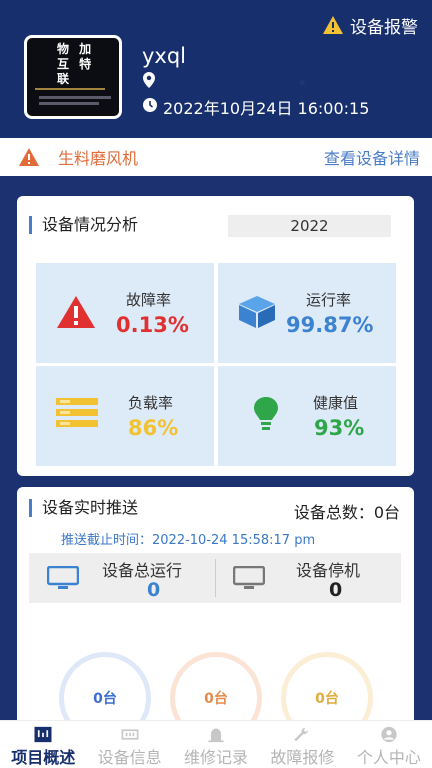 The width and height of the screenshot is (432, 768). I want to click on load-rate-value: 86%, so click(153, 428).